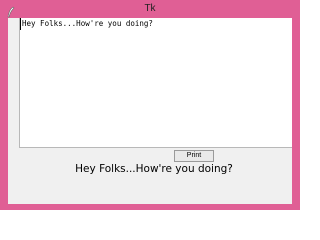 This screenshot has width=320, height=240. I want to click on text-cursor, so click(20, 24).